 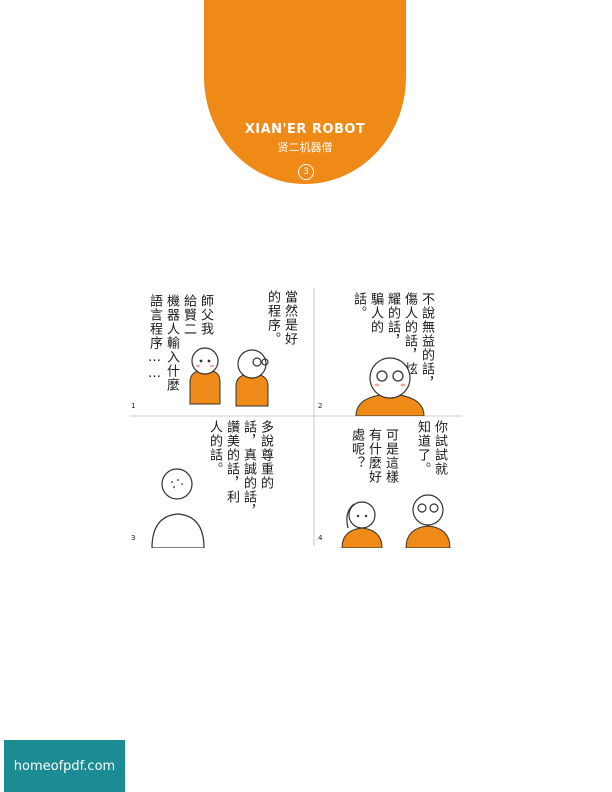 What do you see at coordinates (178, 508) in the screenshot?
I see `panel-3-figure` at bounding box center [178, 508].